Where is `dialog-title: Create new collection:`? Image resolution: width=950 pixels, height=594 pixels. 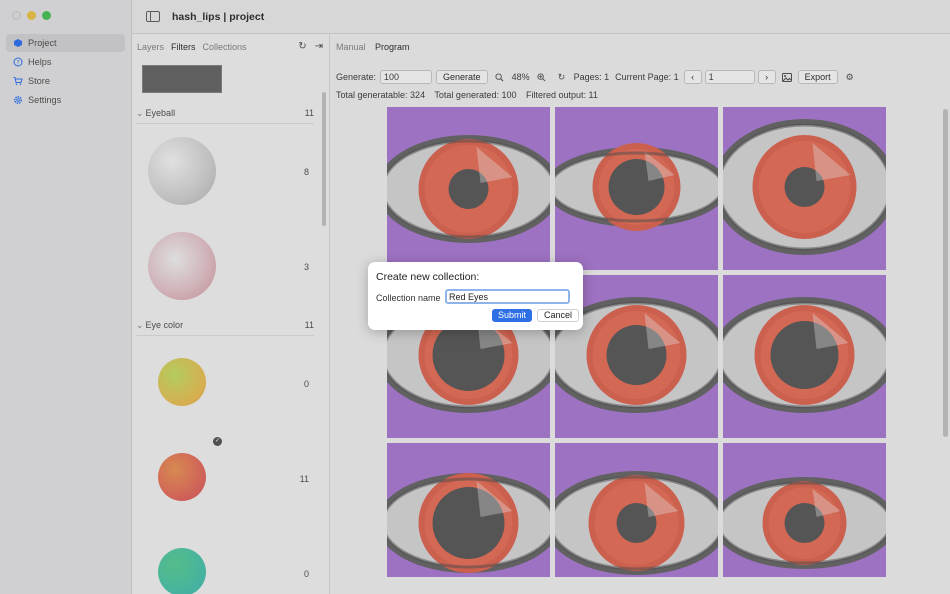 dialog-title: Create new collection: is located at coordinates (428, 277).